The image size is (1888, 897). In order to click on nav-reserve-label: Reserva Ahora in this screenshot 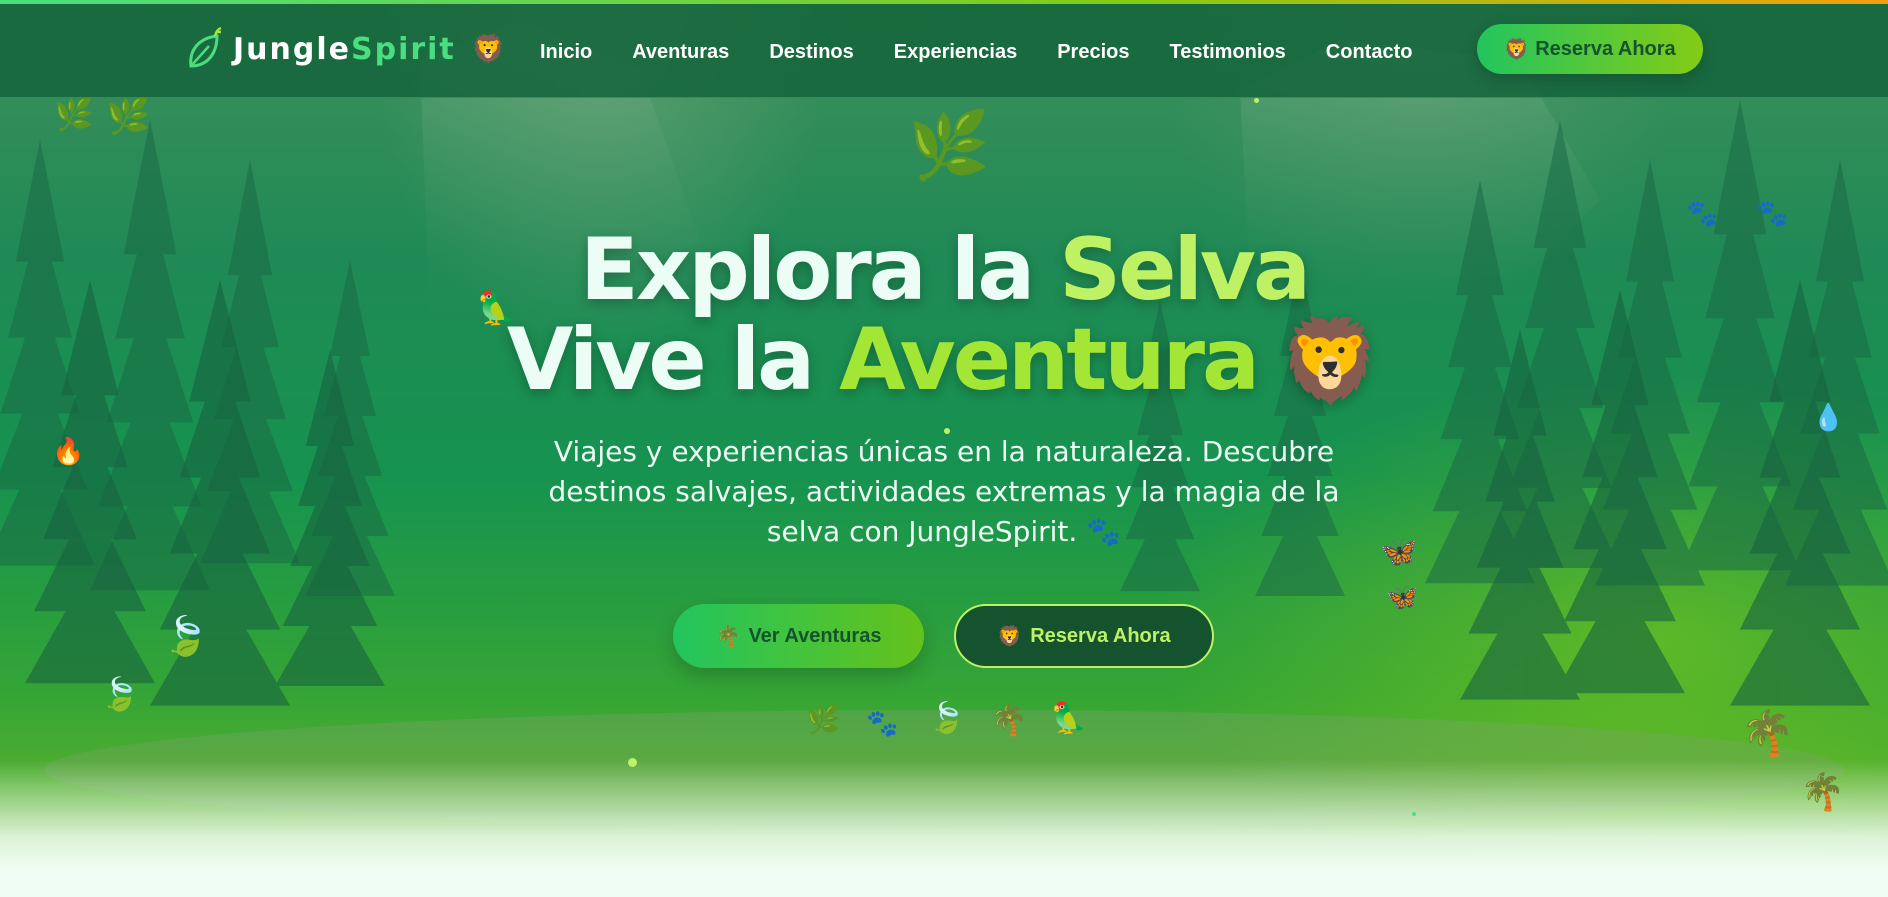, I will do `click(1605, 48)`.